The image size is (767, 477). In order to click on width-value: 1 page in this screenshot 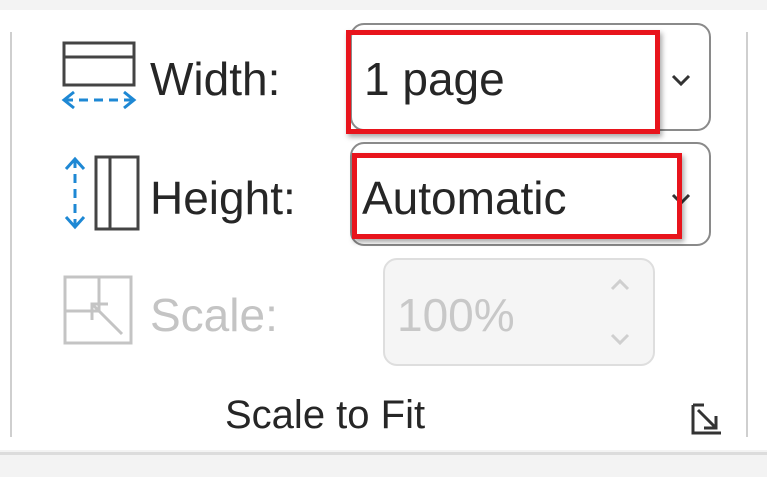, I will do `click(434, 79)`.